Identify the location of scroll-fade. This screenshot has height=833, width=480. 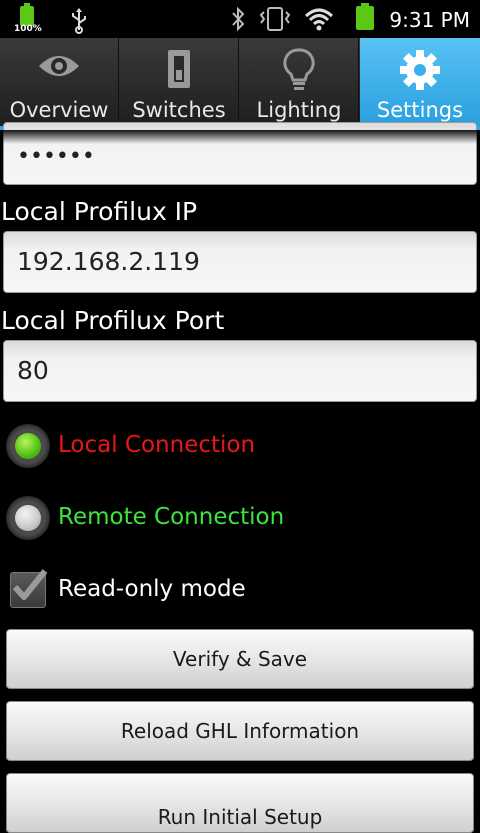
(240, 137).